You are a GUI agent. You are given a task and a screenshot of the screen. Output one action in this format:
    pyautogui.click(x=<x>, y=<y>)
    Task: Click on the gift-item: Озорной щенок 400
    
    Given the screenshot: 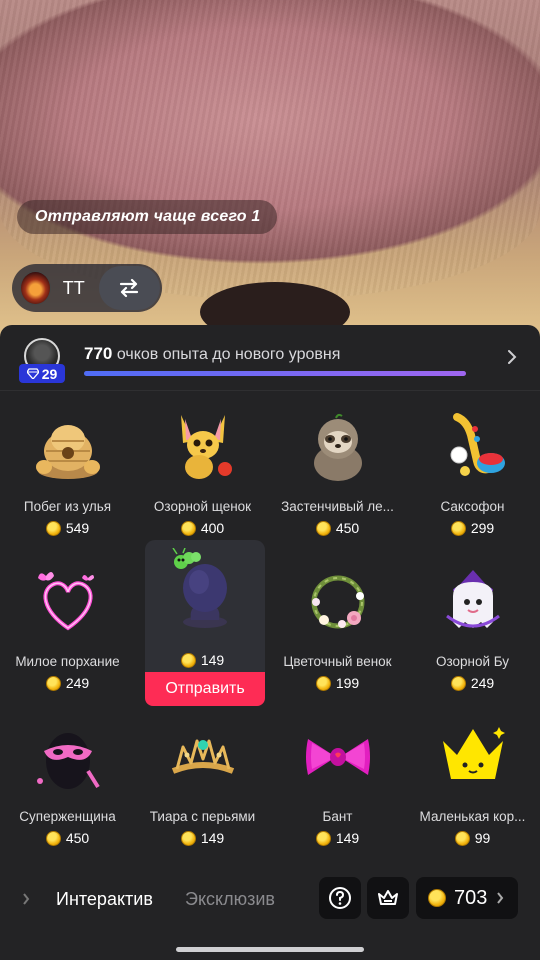 What is the action you would take?
    pyautogui.click(x=202, y=480)
    